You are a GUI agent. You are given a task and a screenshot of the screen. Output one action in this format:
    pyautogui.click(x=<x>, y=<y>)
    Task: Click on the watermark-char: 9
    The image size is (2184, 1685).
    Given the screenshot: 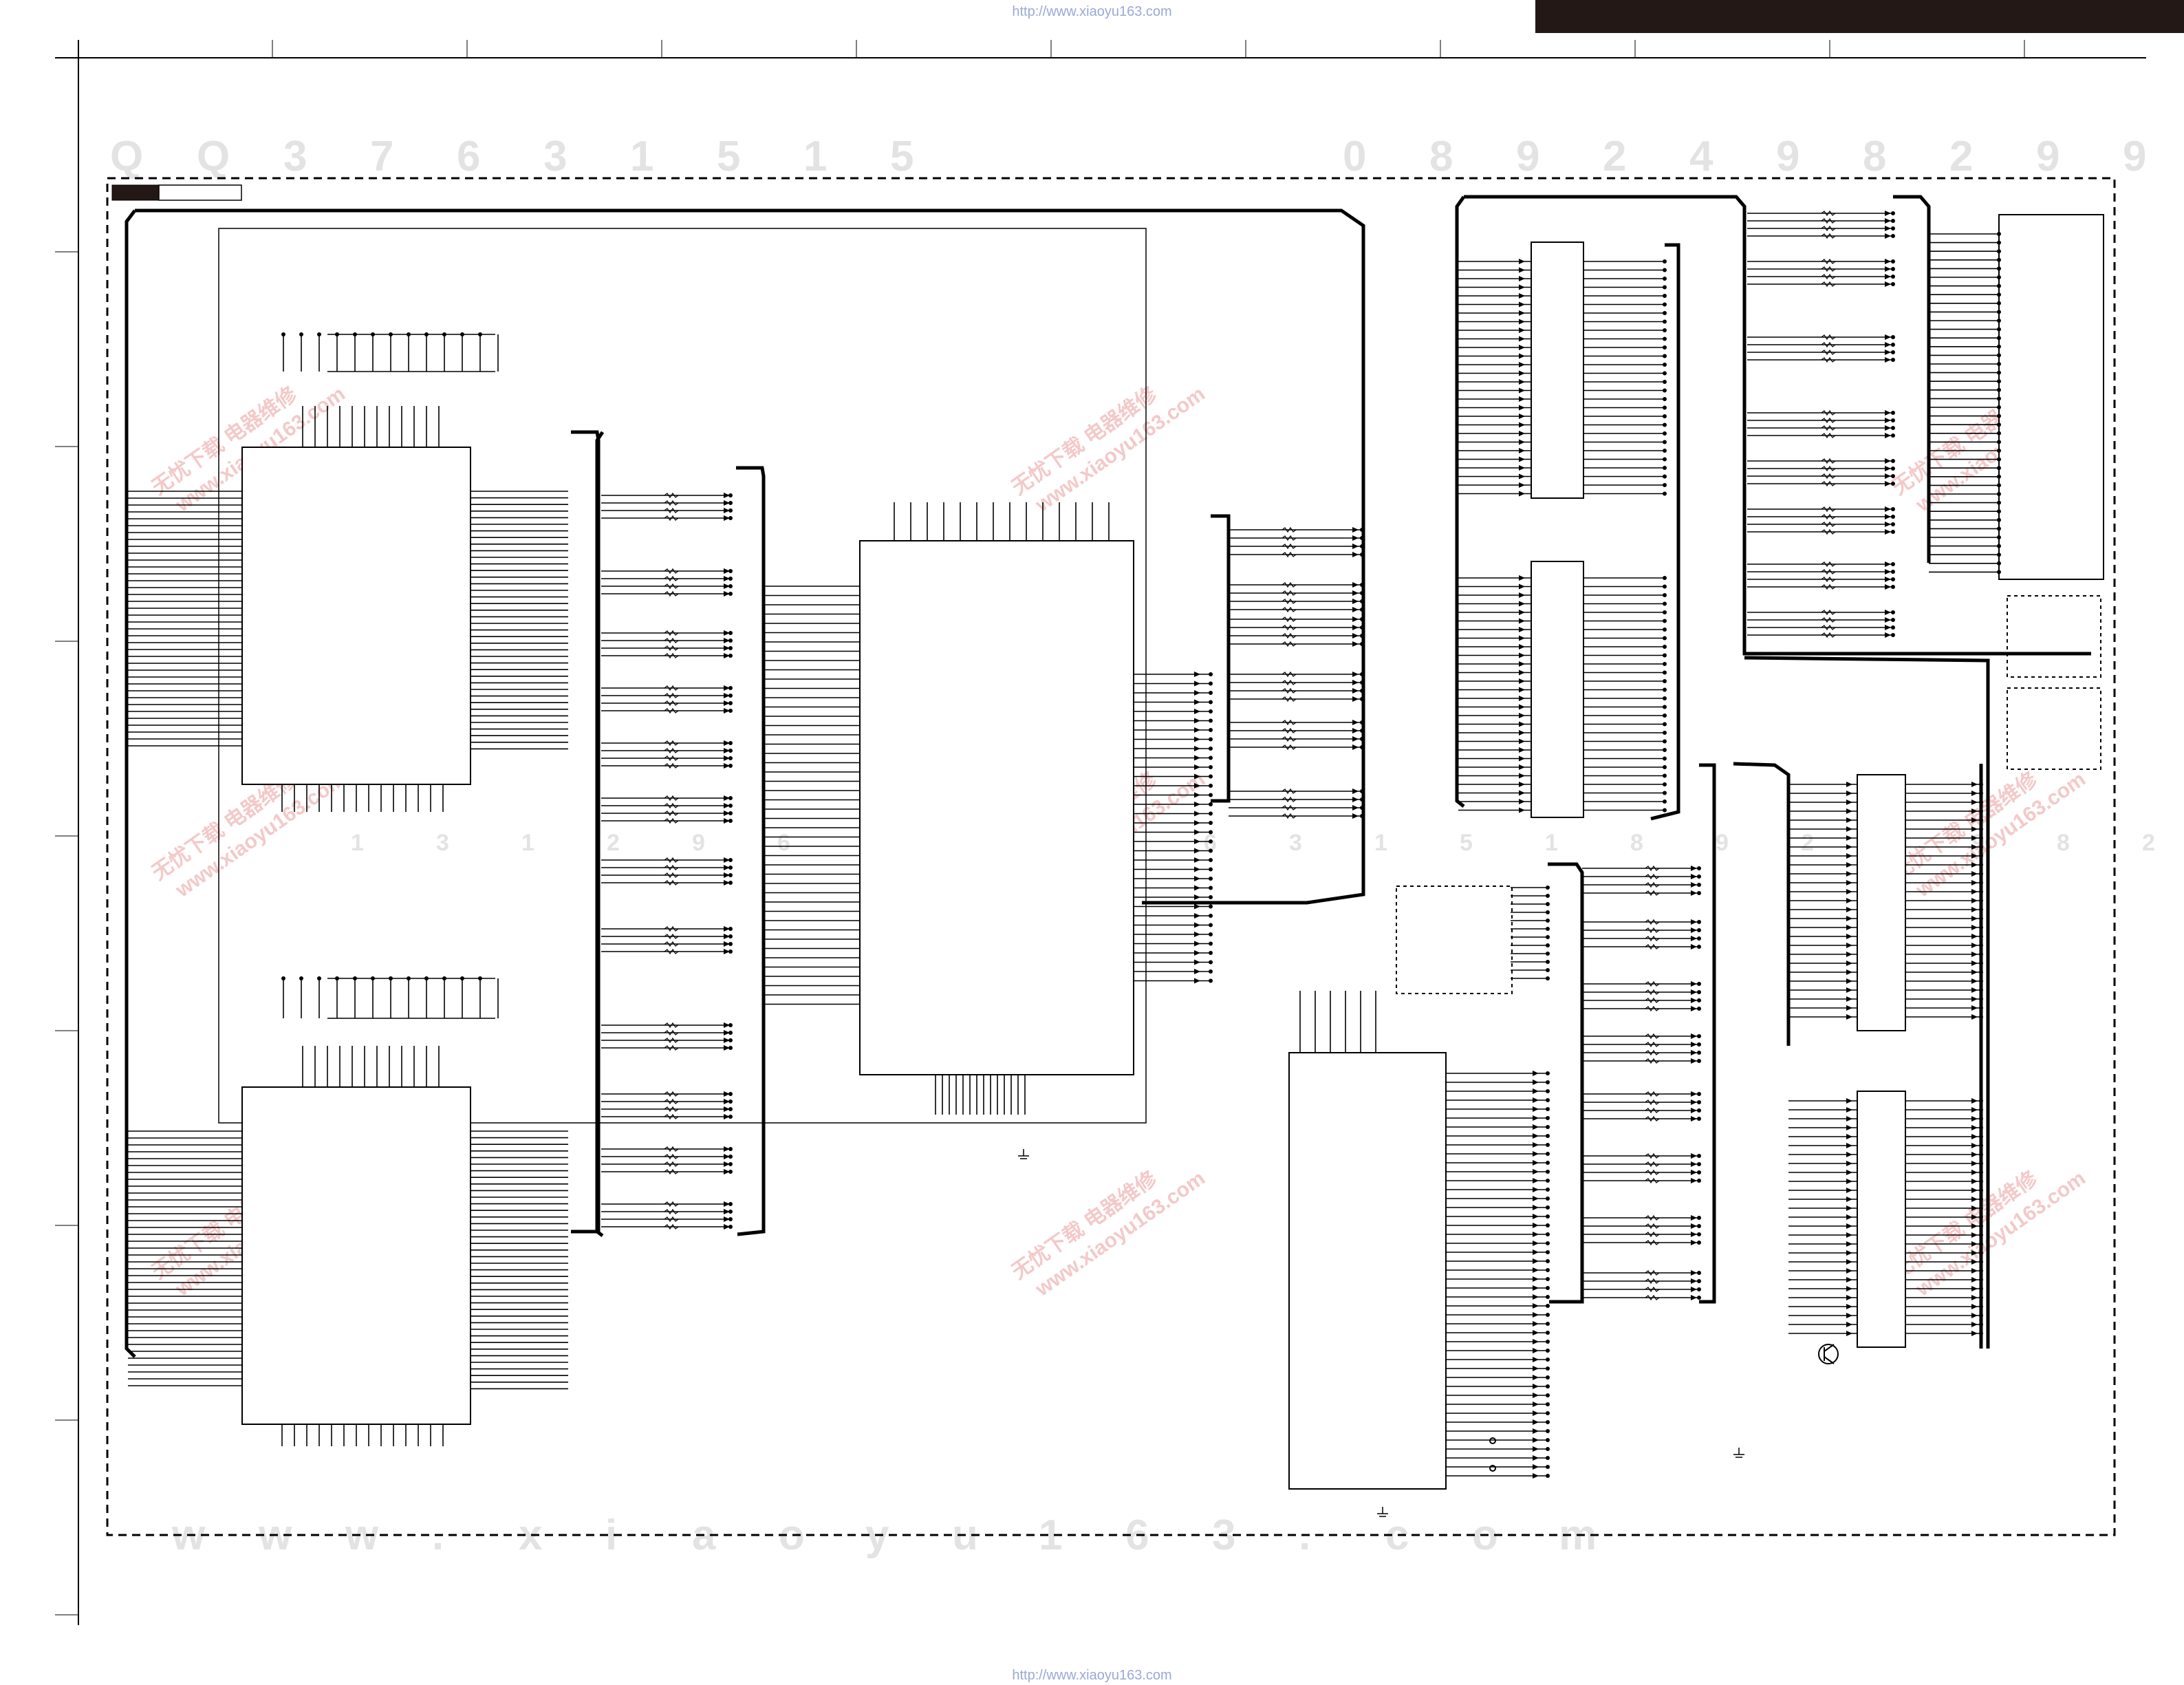 What is the action you would take?
    pyautogui.click(x=698, y=843)
    